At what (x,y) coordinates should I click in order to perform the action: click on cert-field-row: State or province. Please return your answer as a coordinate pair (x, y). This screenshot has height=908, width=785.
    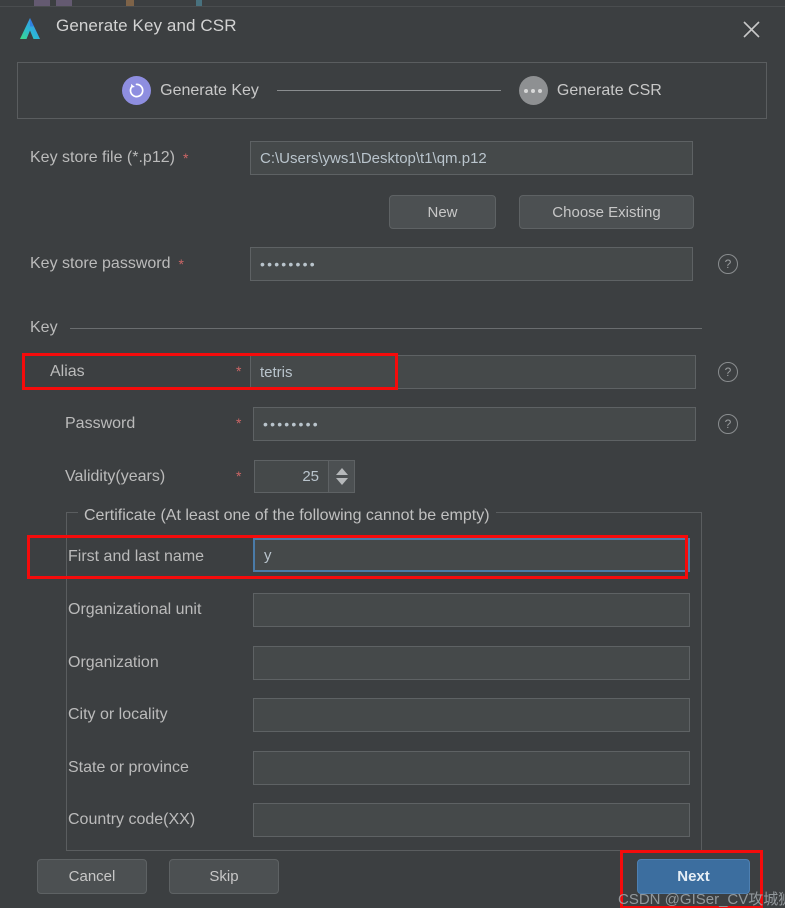
    Looking at the image, I should click on (128, 768).